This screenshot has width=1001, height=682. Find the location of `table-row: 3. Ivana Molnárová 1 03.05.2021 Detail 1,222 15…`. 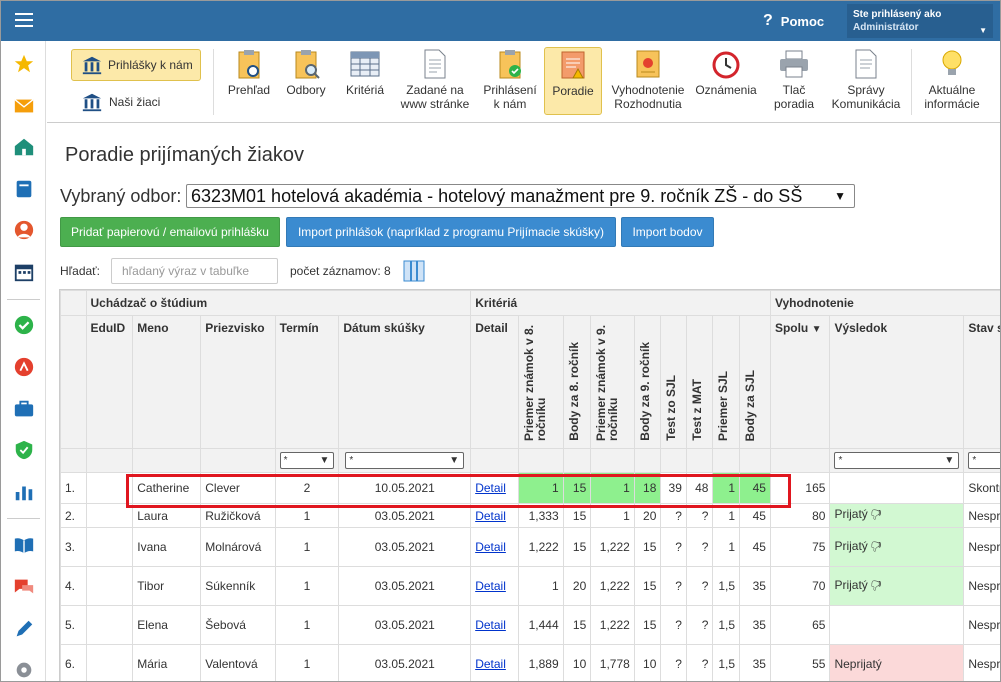

table-row: 3. Ivana Molnárová 1 03.05.2021 Detail 1,222 15… is located at coordinates (530, 547).